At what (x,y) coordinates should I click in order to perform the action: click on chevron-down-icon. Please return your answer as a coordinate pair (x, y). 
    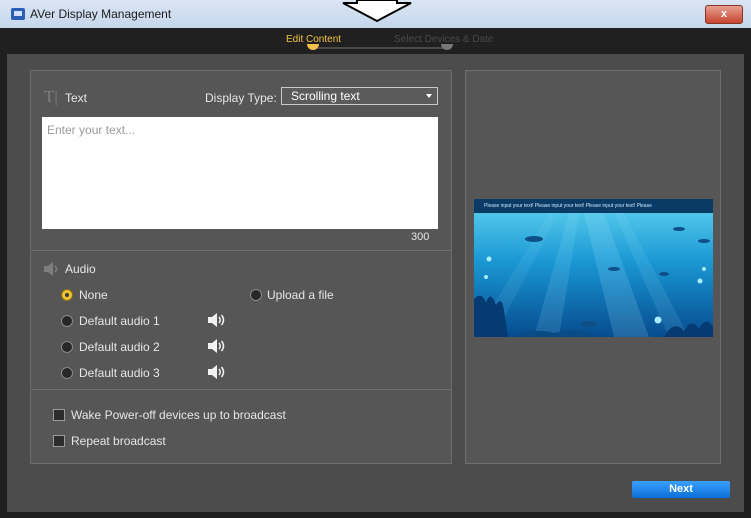
    Looking at the image, I should click on (429, 96).